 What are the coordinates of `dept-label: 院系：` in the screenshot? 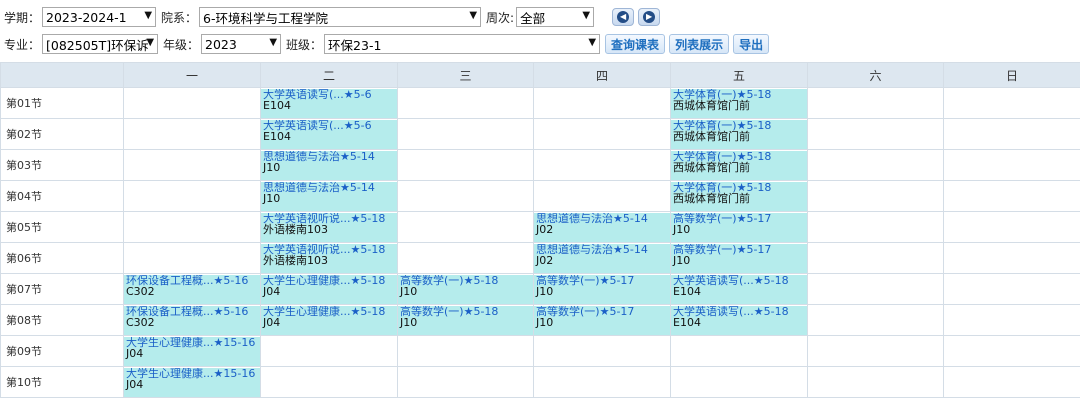 It's located at (179, 17).